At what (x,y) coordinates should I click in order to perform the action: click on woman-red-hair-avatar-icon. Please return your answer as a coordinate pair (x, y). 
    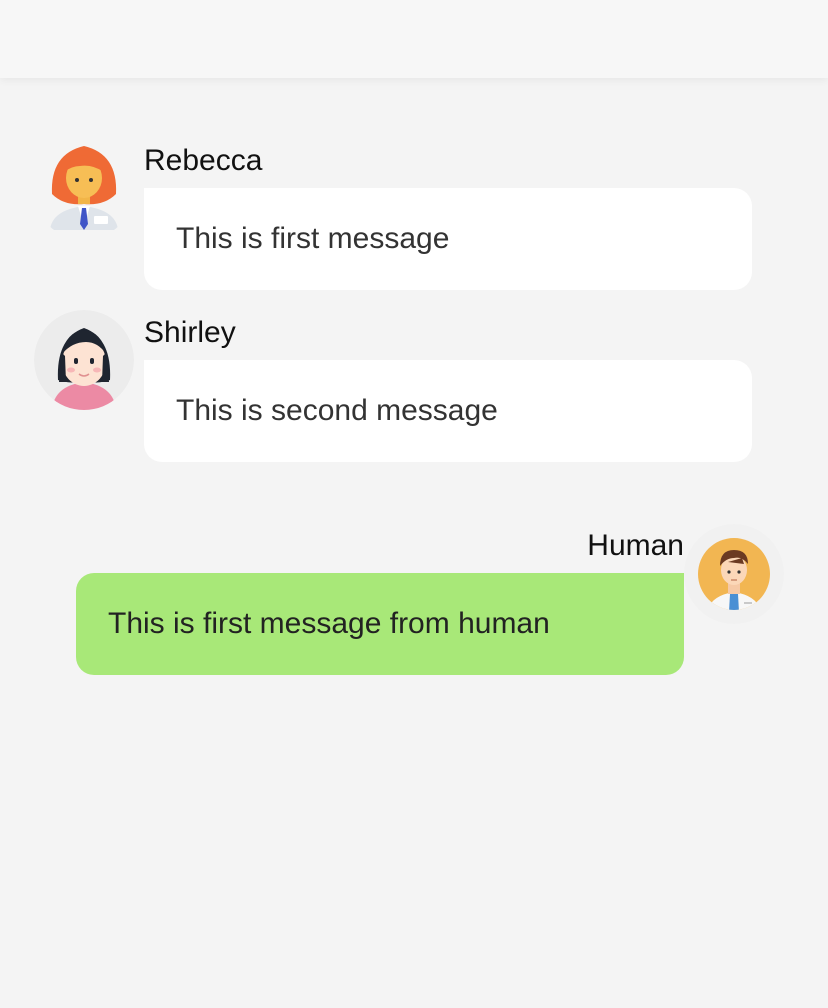
    Looking at the image, I should click on (84, 190).